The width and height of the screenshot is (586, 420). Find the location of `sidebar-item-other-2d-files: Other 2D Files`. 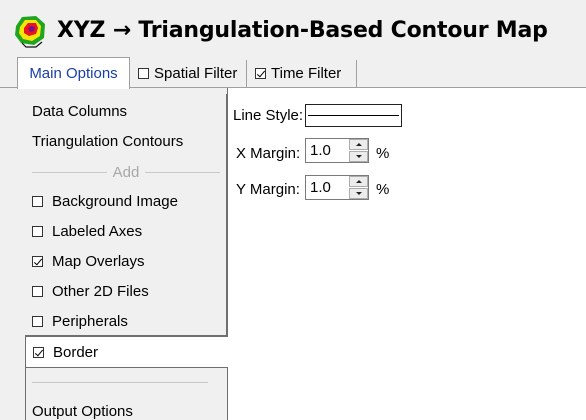

sidebar-item-other-2d-files: Other 2D Files is located at coordinates (90, 291).